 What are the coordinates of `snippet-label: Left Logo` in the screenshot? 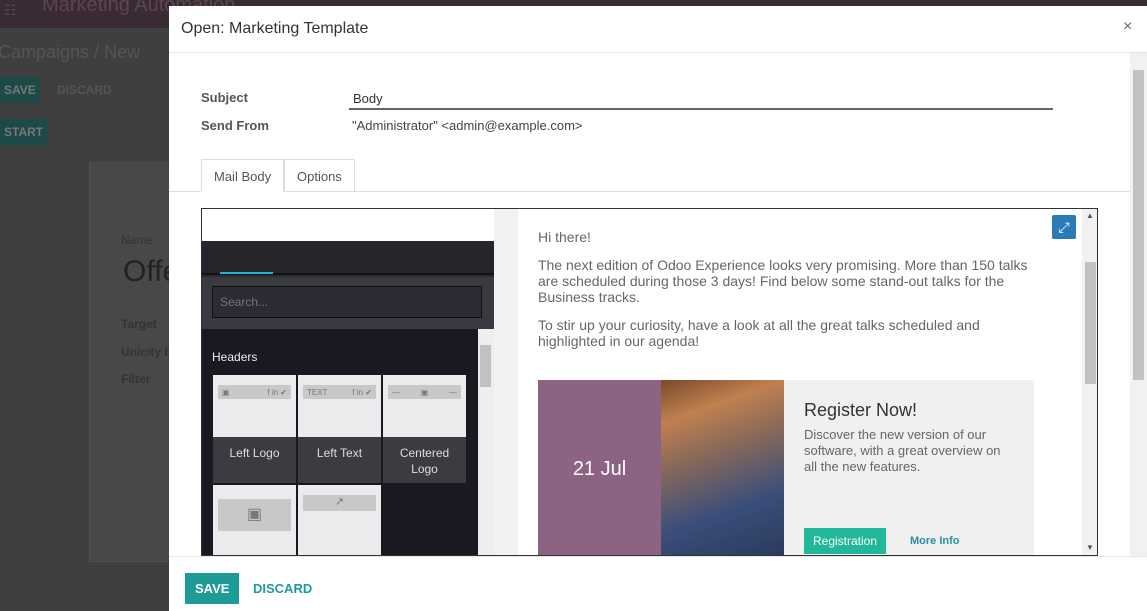 It's located at (254, 460).